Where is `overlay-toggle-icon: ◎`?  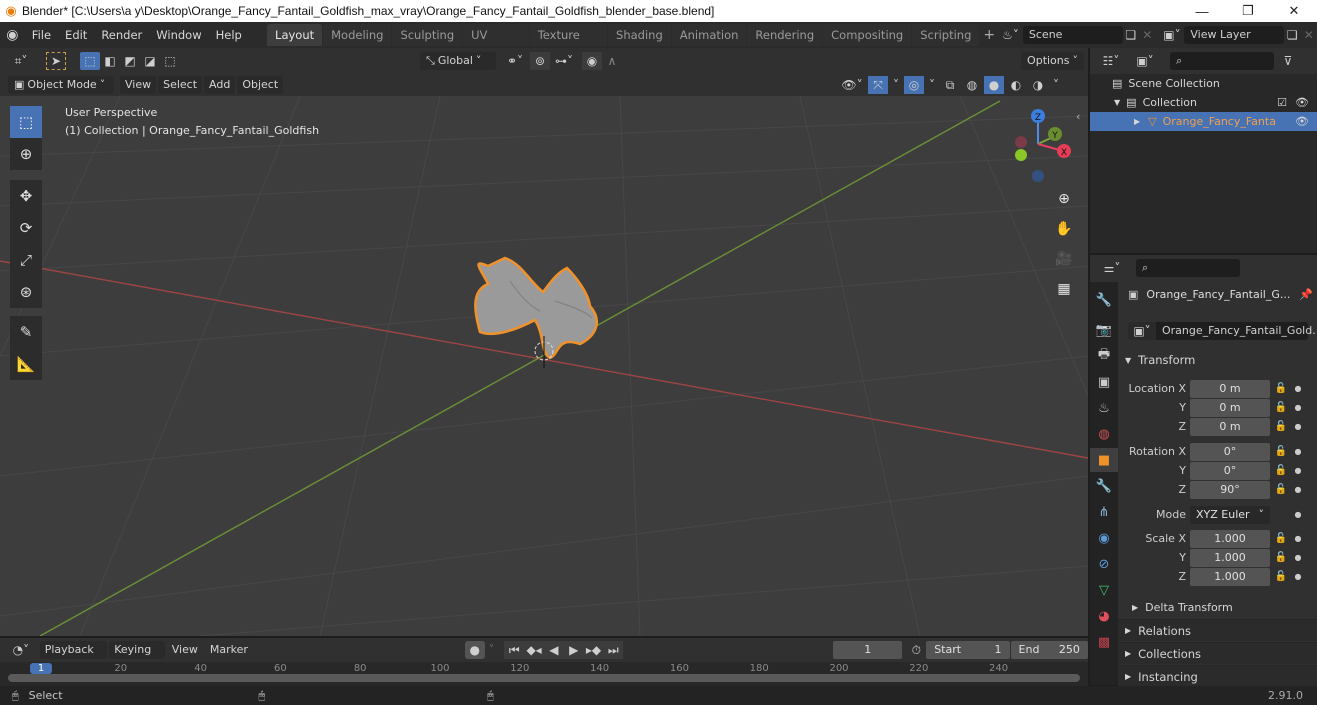
overlay-toggle-icon: ◎ is located at coordinates (914, 85).